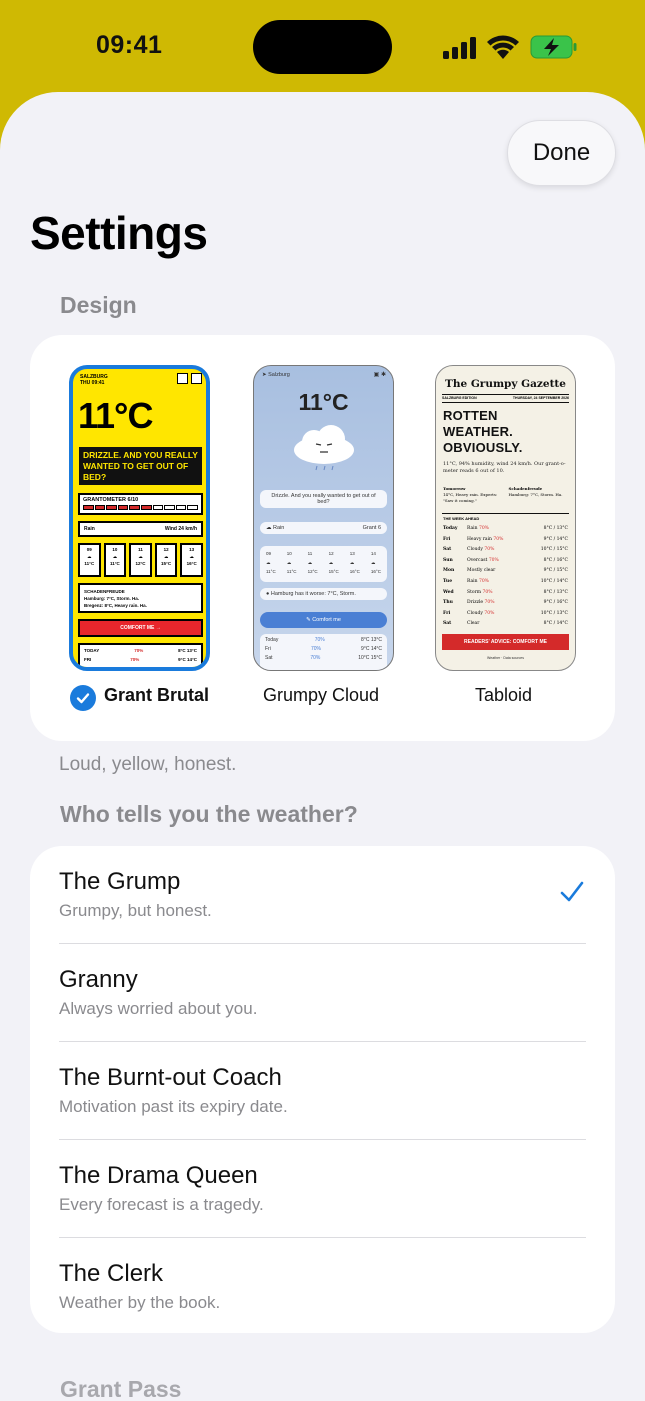 This screenshot has width=645, height=1401. Describe the element at coordinates (276, 375) in the screenshot. I see `preview-location: ➤ Salzburg` at that location.